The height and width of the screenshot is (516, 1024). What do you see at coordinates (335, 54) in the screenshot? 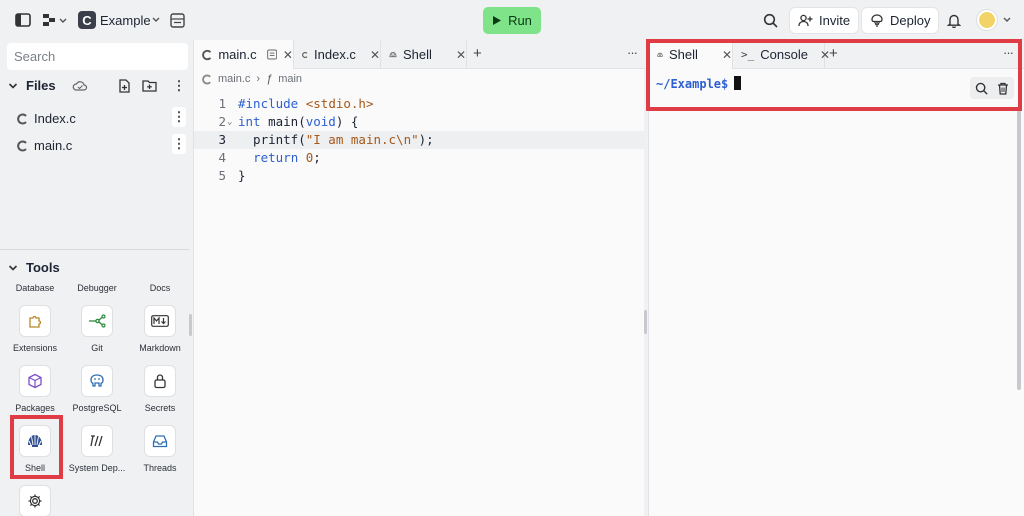
I see `tab-label: Index.c` at bounding box center [335, 54].